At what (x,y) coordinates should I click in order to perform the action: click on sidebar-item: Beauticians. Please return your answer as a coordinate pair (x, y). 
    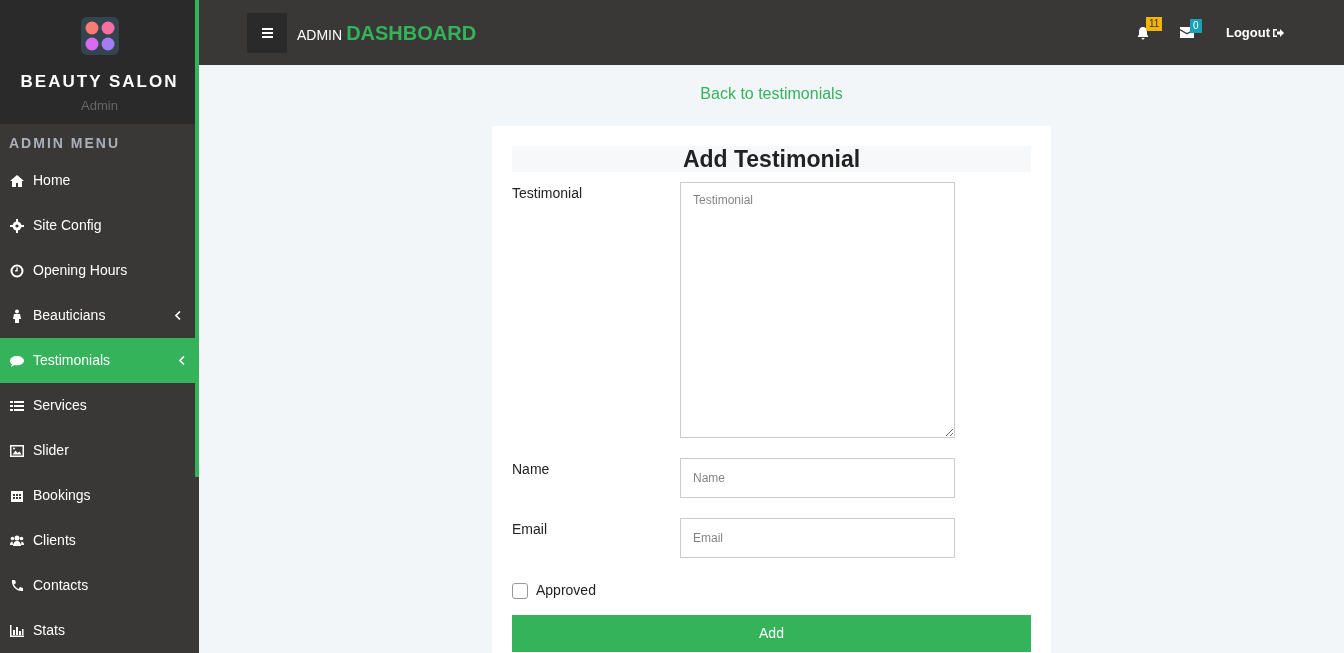
    Looking at the image, I should click on (97, 315).